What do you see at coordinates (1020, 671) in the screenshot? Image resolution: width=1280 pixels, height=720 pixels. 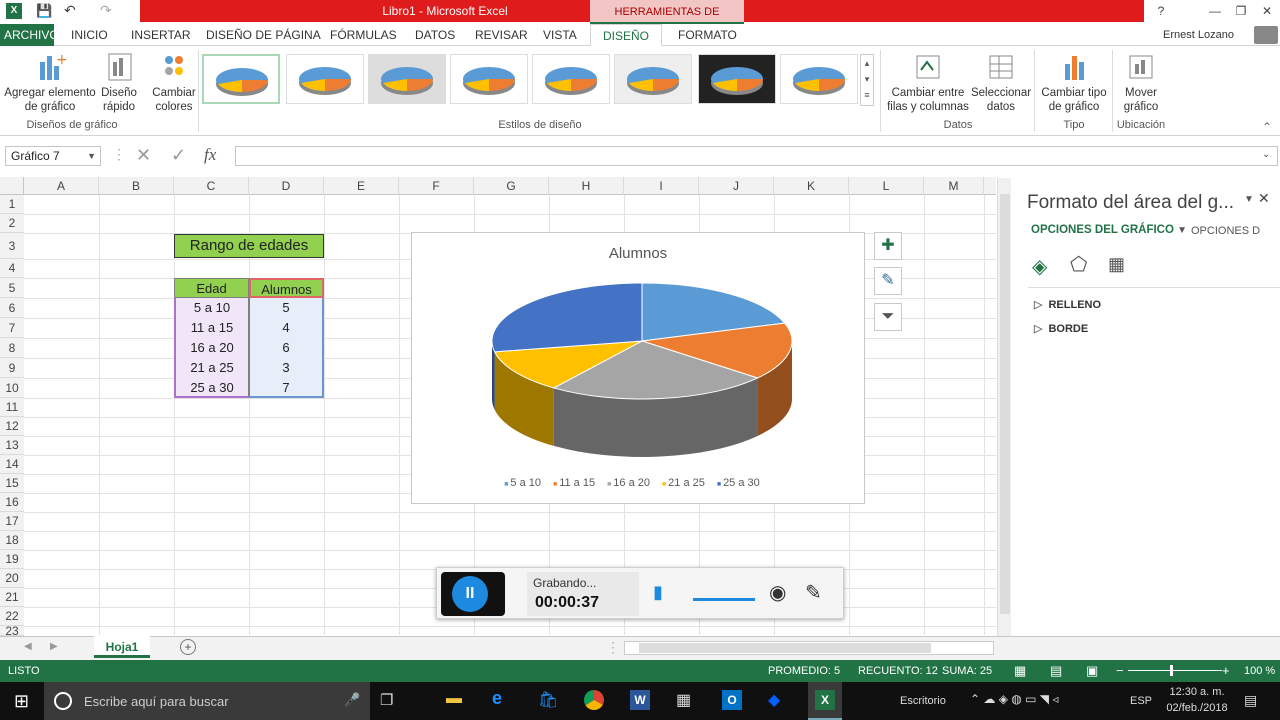 I see `normal-view-icon: ▦` at bounding box center [1020, 671].